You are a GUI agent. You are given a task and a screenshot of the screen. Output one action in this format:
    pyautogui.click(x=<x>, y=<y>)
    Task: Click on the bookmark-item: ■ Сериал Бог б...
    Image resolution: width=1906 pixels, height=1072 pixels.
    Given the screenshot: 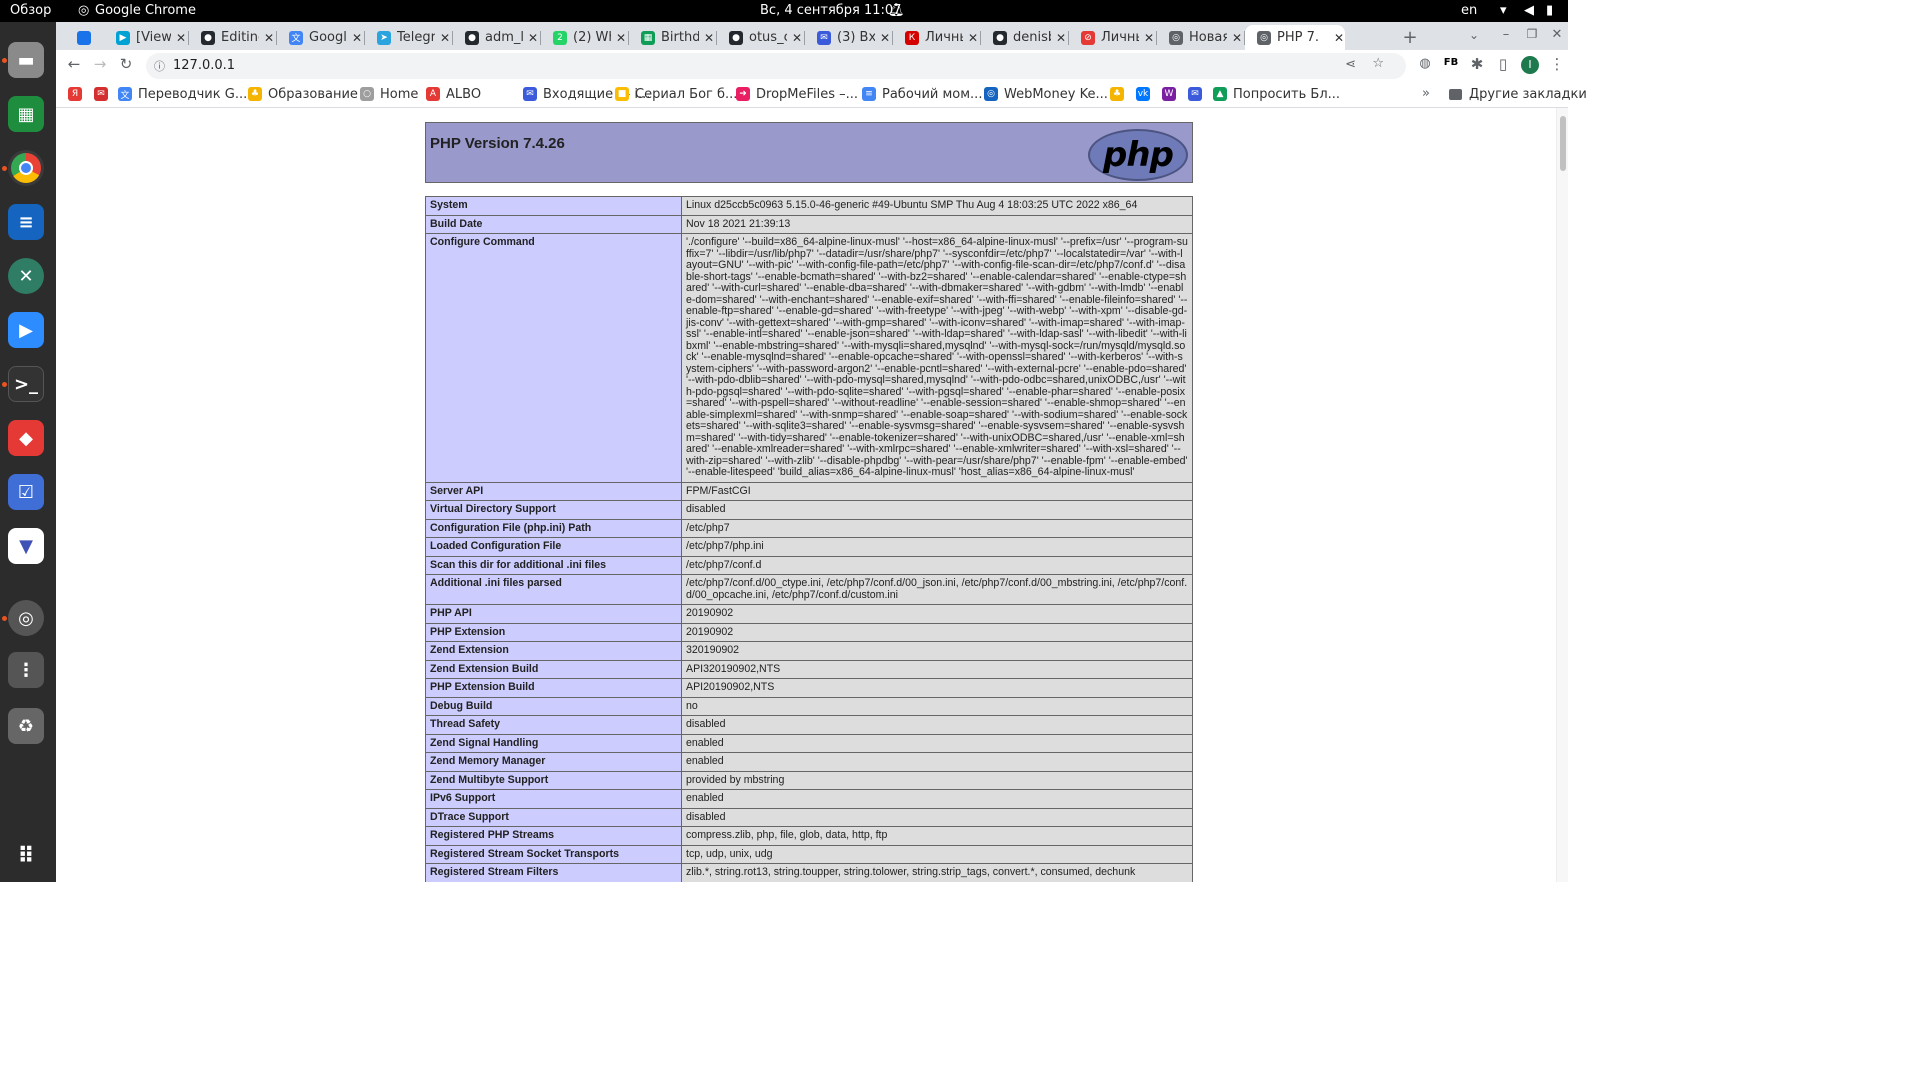 What is the action you would take?
    pyautogui.click(x=676, y=94)
    